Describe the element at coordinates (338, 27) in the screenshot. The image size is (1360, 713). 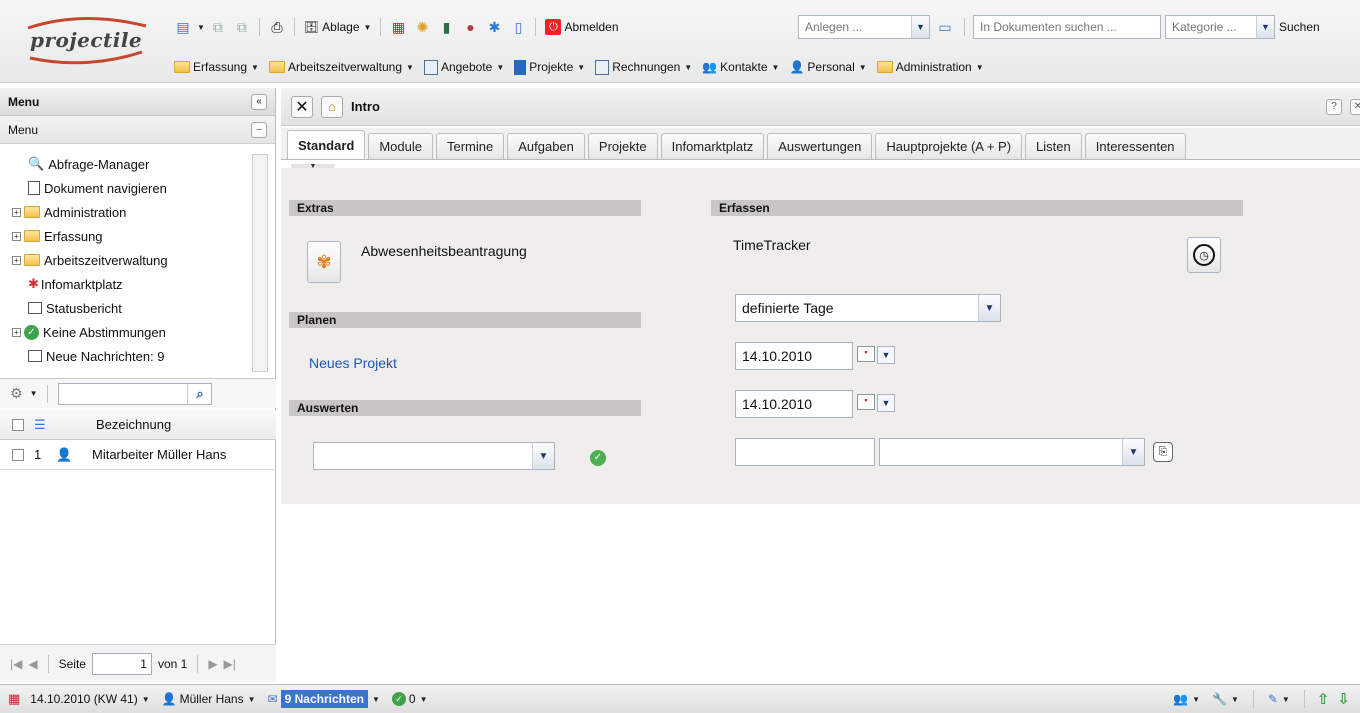
I see `ablage-button: 🗄 Ablage ▼` at that location.